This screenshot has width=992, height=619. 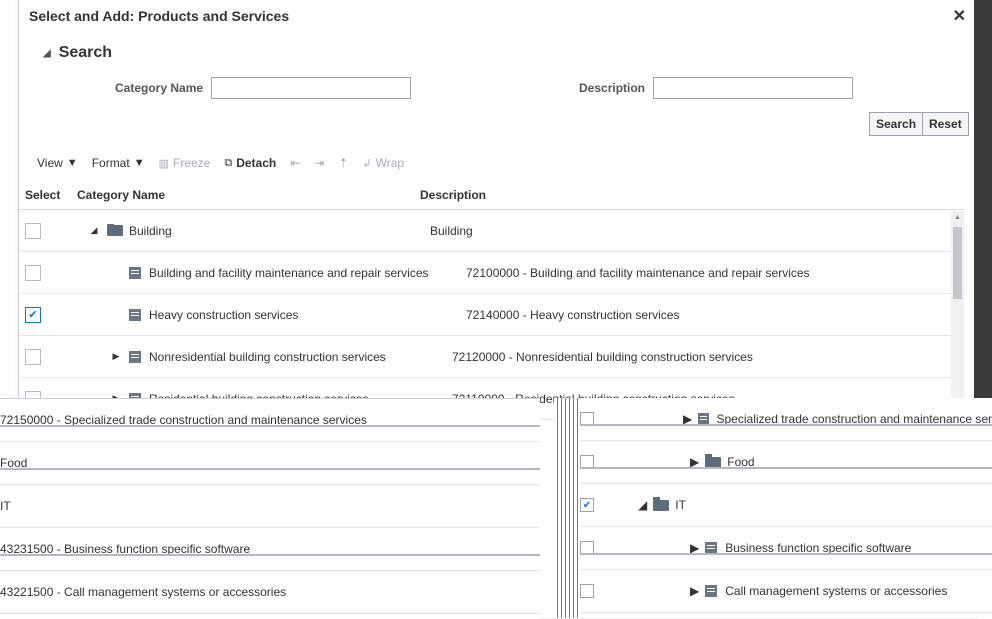 I want to click on wrap-button: ↲ Wrap, so click(x=383, y=163).